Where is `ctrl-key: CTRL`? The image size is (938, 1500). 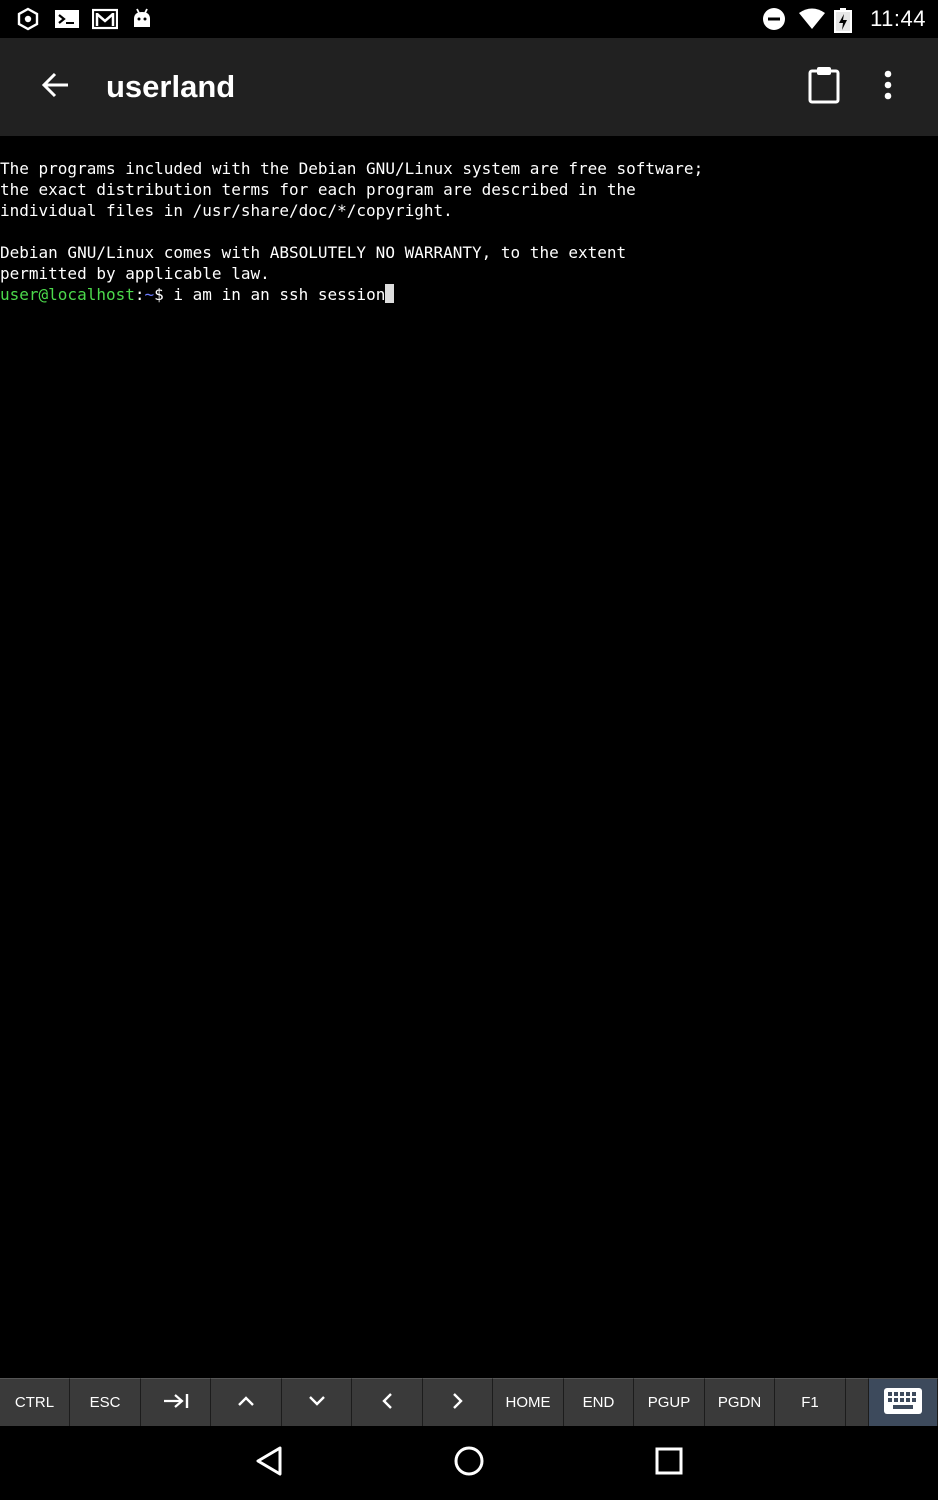
ctrl-key: CTRL is located at coordinates (35, 1402).